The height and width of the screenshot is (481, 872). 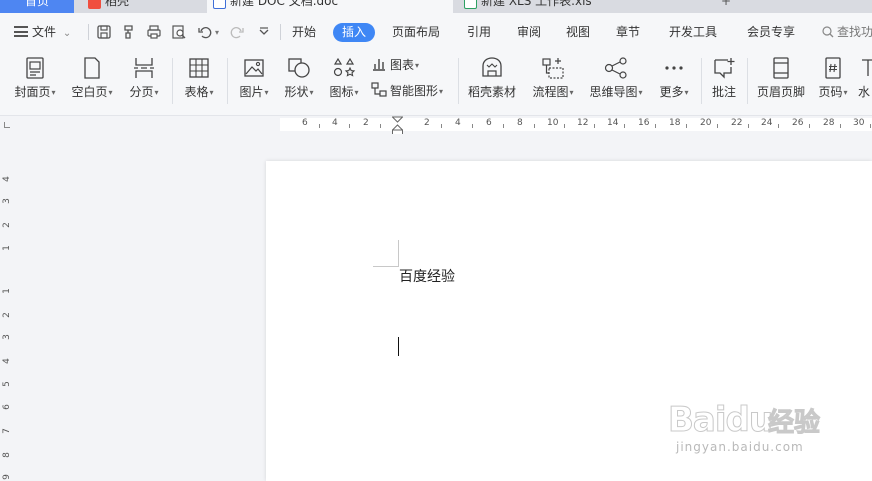 I want to click on ruler-number: 26, so click(x=798, y=123).